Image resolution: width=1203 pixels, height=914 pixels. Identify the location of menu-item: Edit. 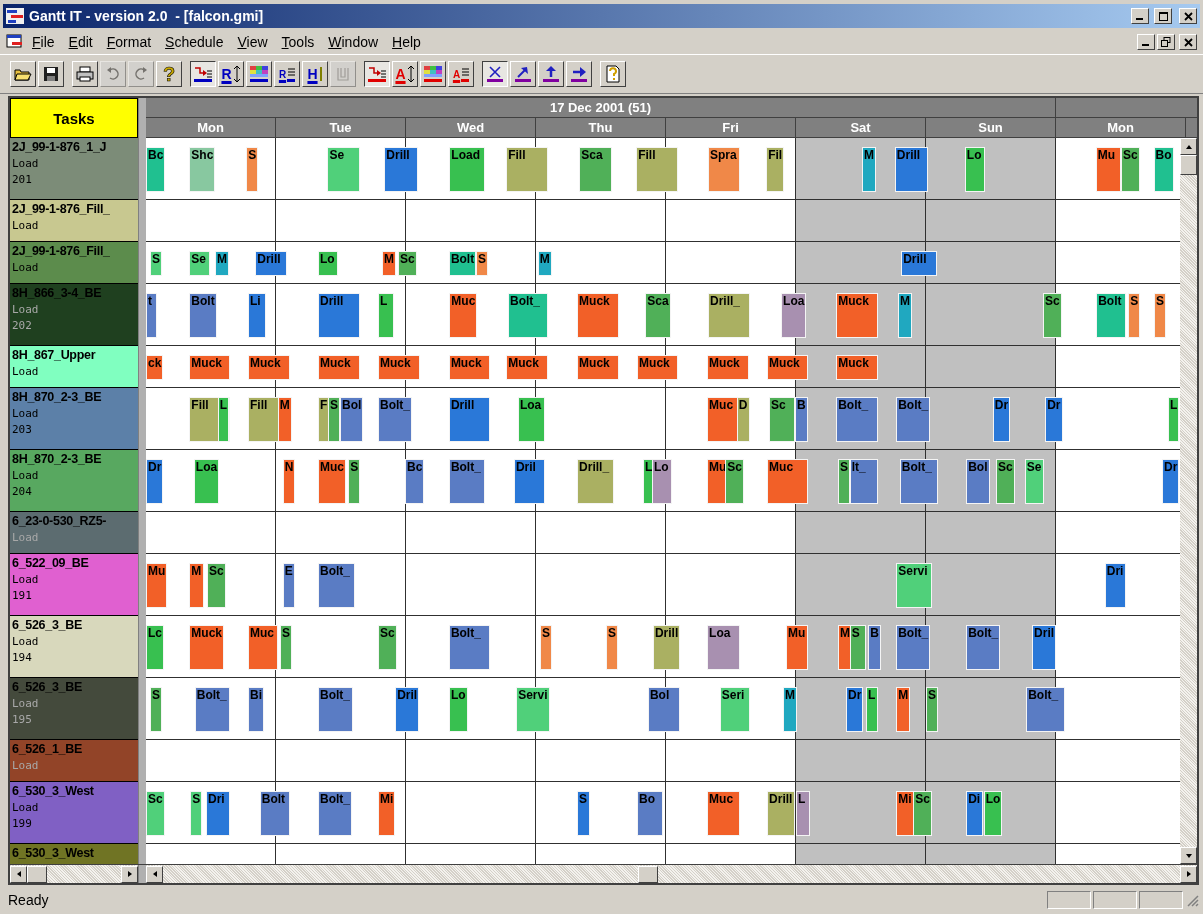
(80, 42).